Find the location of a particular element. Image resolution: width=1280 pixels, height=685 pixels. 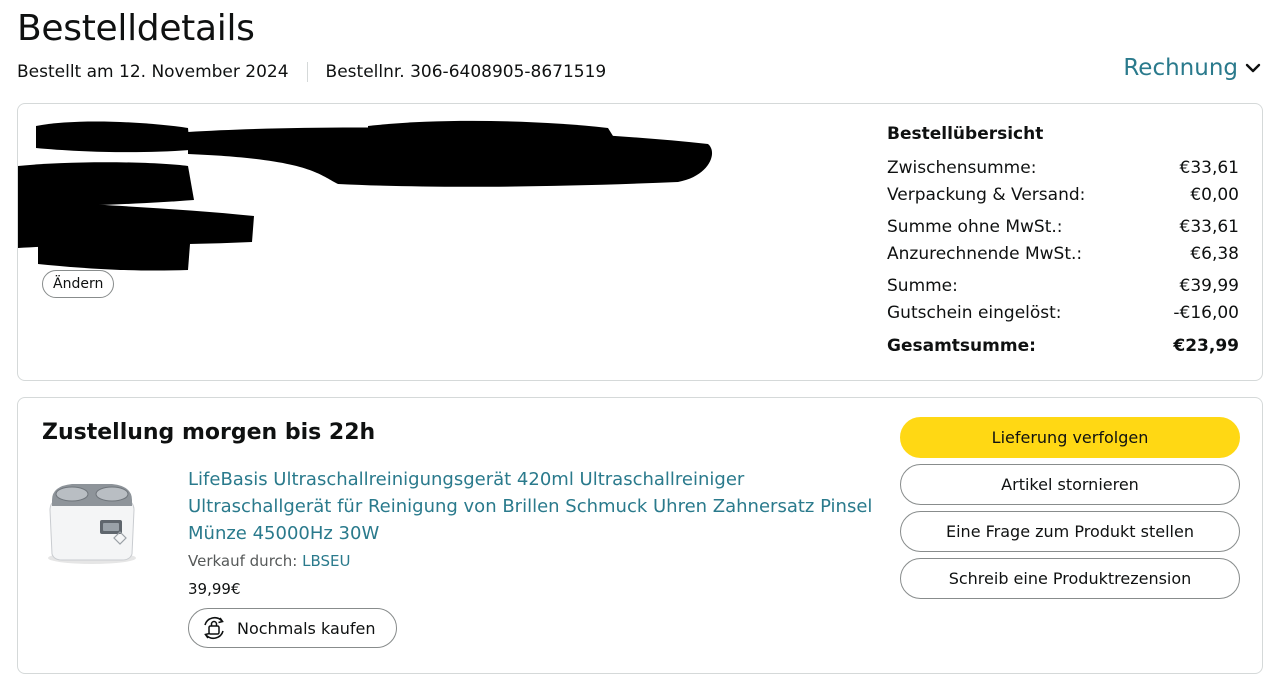

summary-row: Gutschein eingelöst: -€16,00 is located at coordinates (1063, 312).